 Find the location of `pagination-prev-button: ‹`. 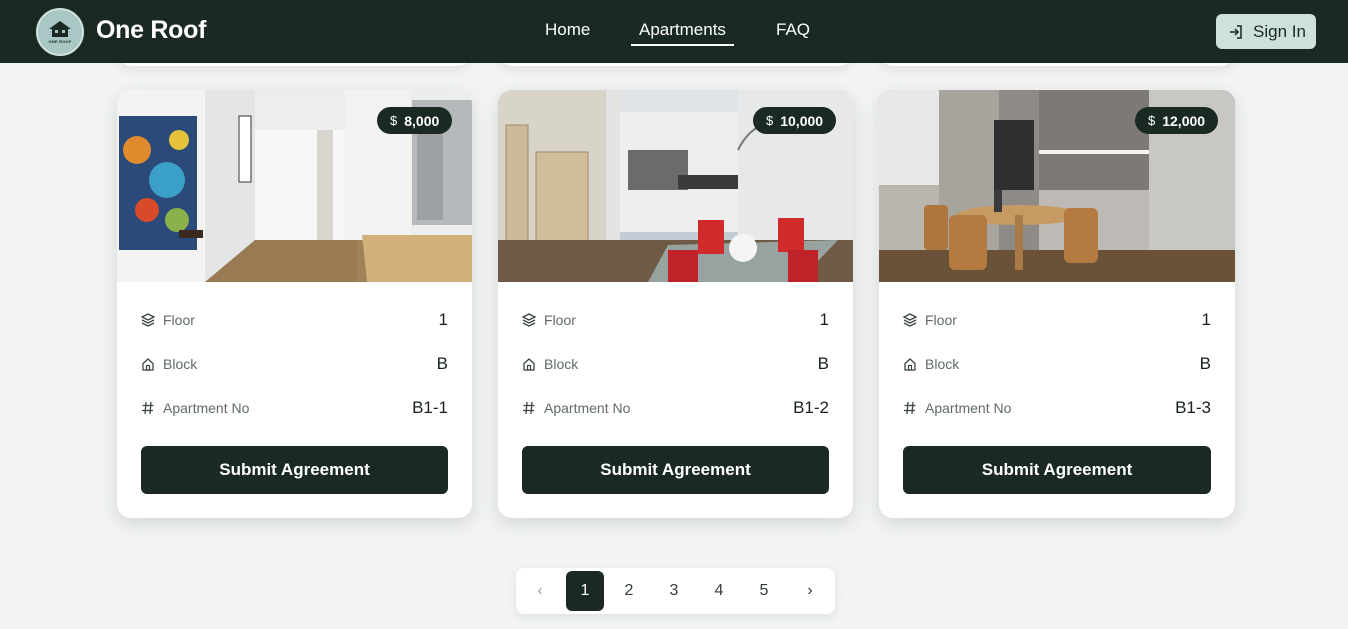

pagination-prev-button: ‹ is located at coordinates (540, 591).